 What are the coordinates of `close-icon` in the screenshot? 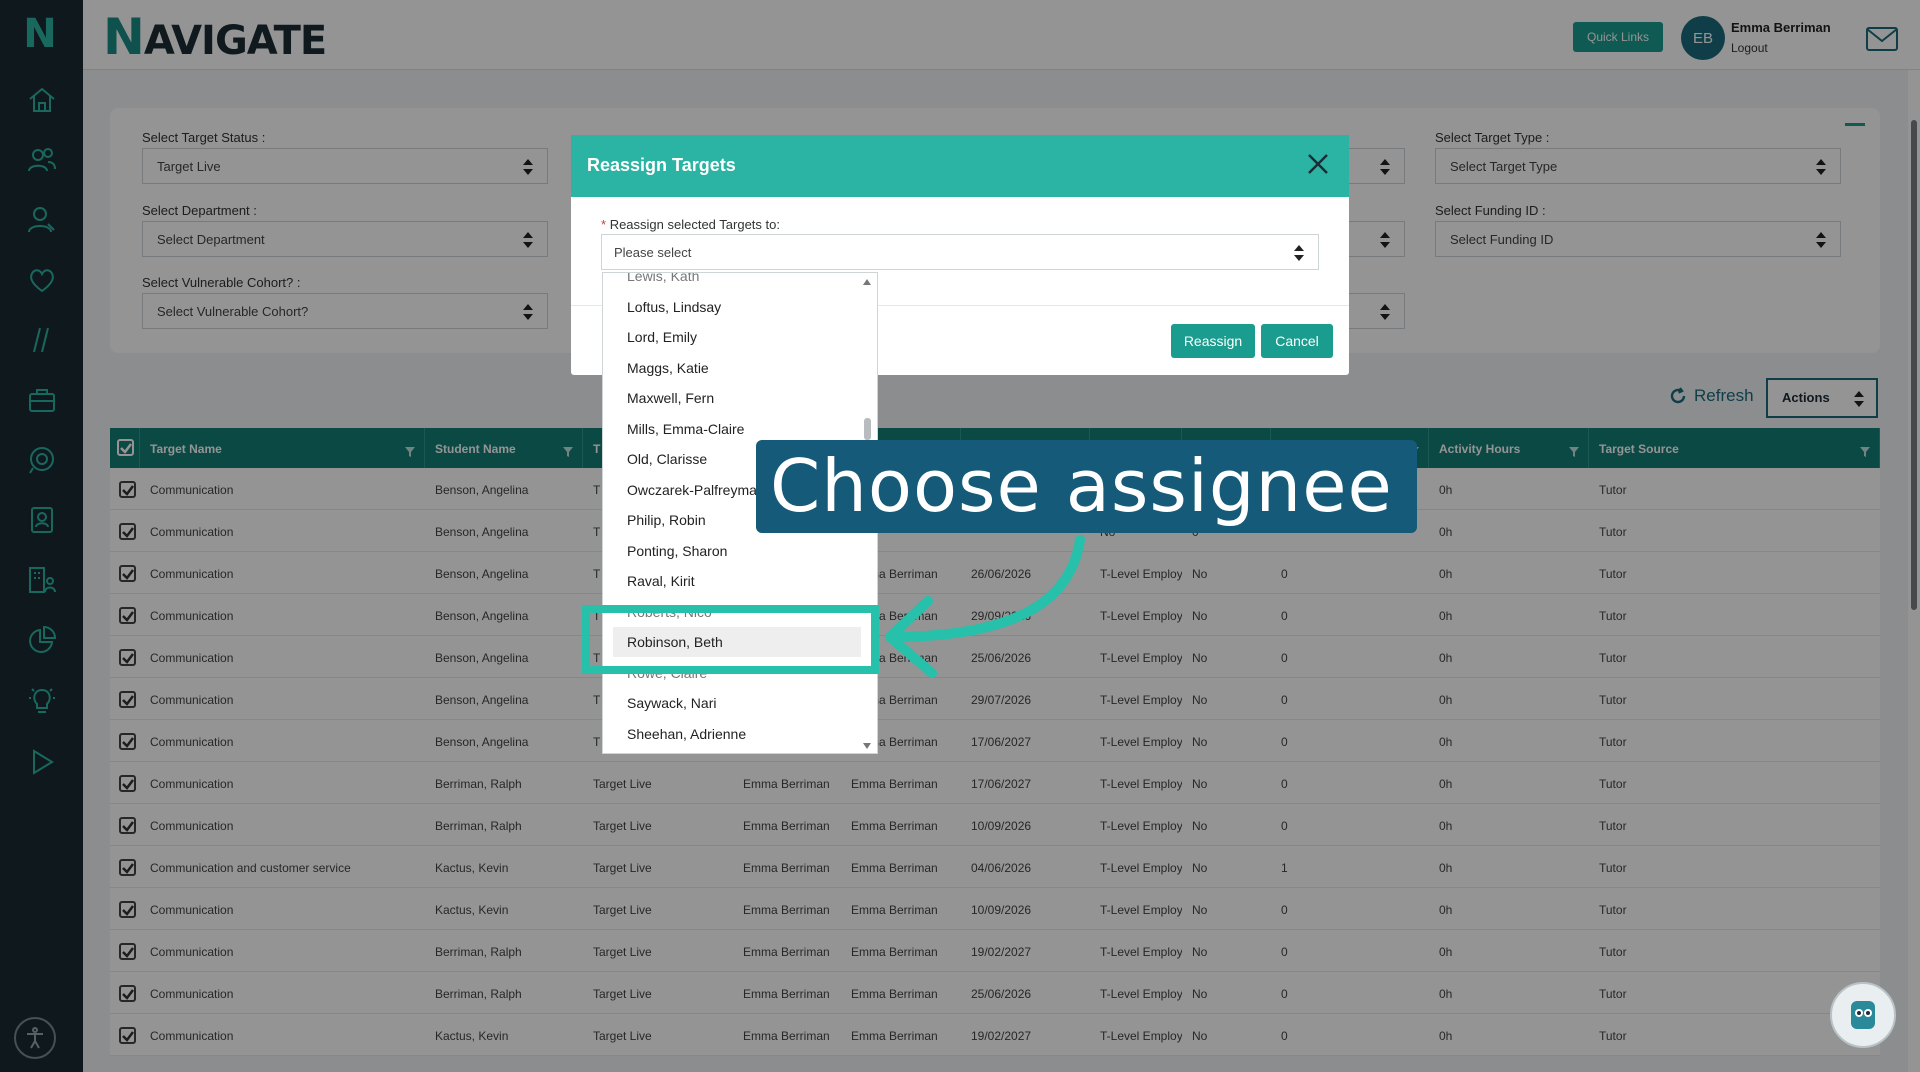 It's located at (1318, 164).